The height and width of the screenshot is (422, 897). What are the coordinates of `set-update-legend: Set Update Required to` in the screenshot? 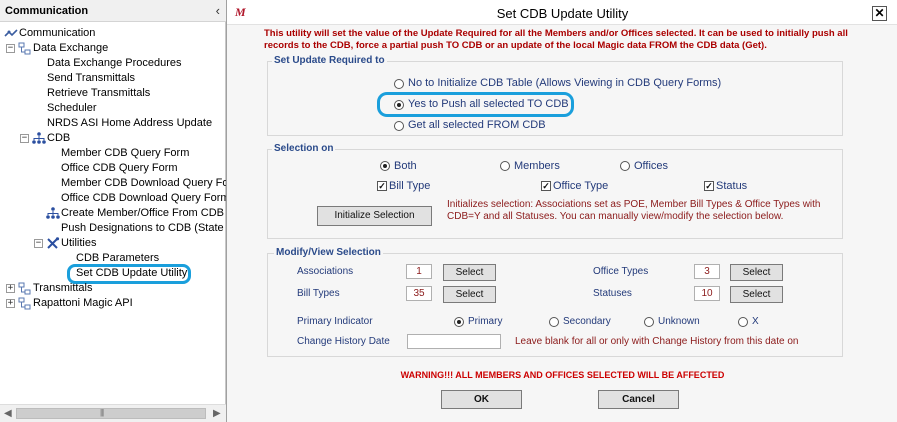 It's located at (329, 60).